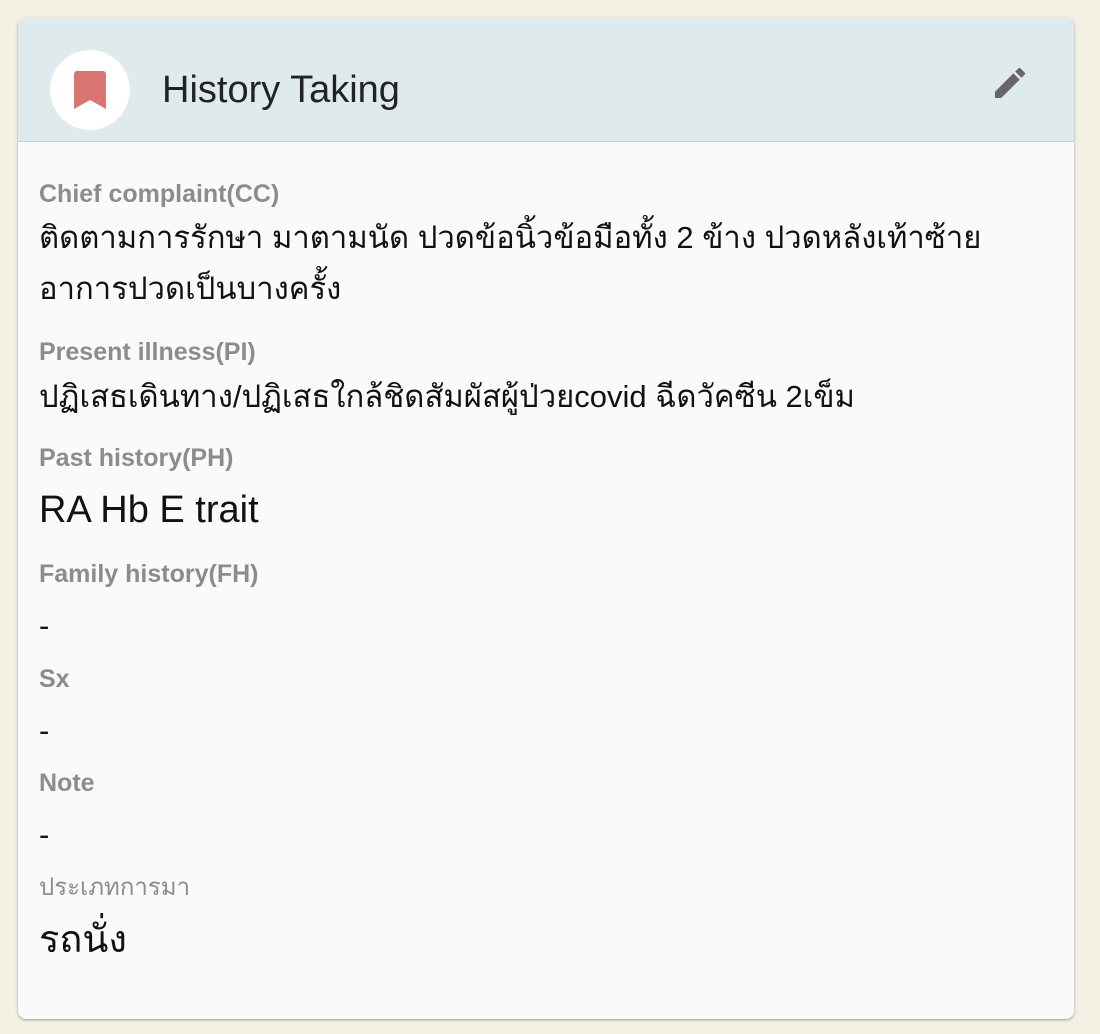 Image resolution: width=1100 pixels, height=1034 pixels. I want to click on visit-type-section: ประเภทการมา รถนั่ง, so click(544, 919).